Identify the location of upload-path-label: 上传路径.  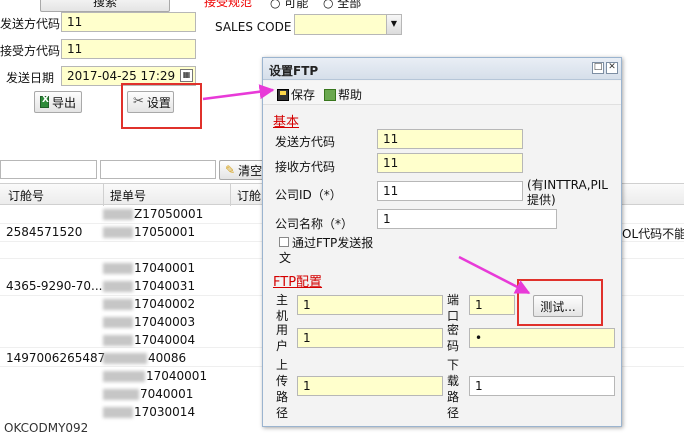
(281, 389).